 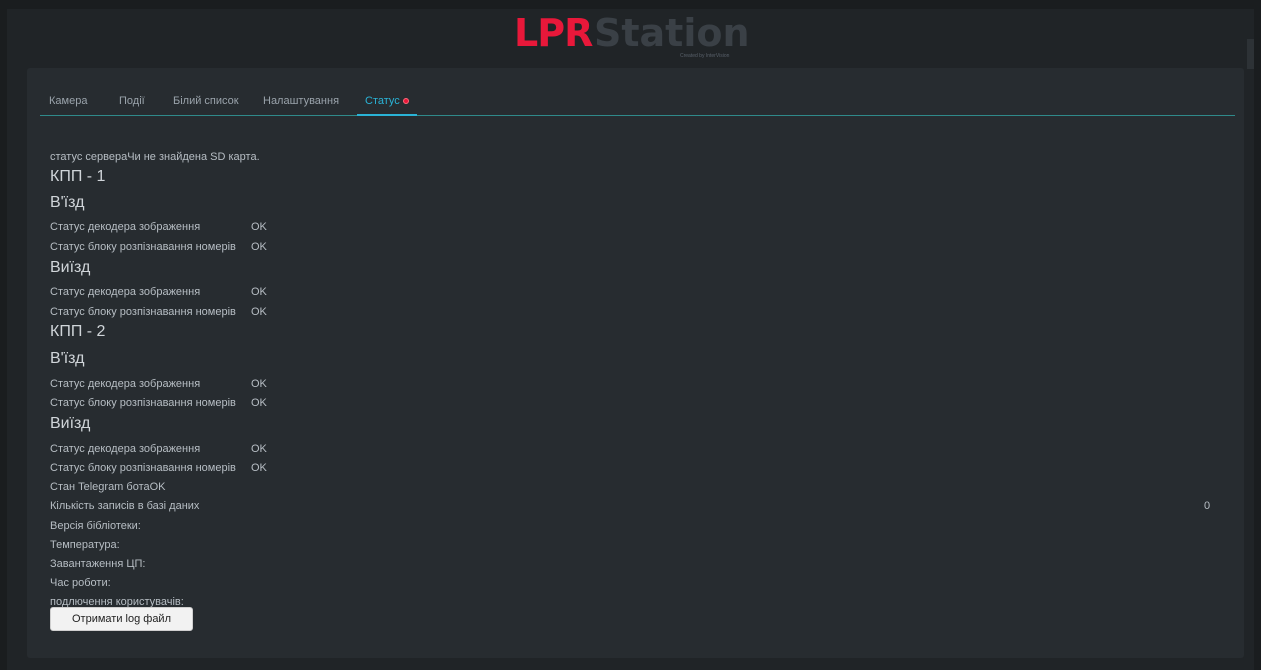 What do you see at coordinates (259, 384) in the screenshot?
I see `kpp2-entry-decoder-value: OK` at bounding box center [259, 384].